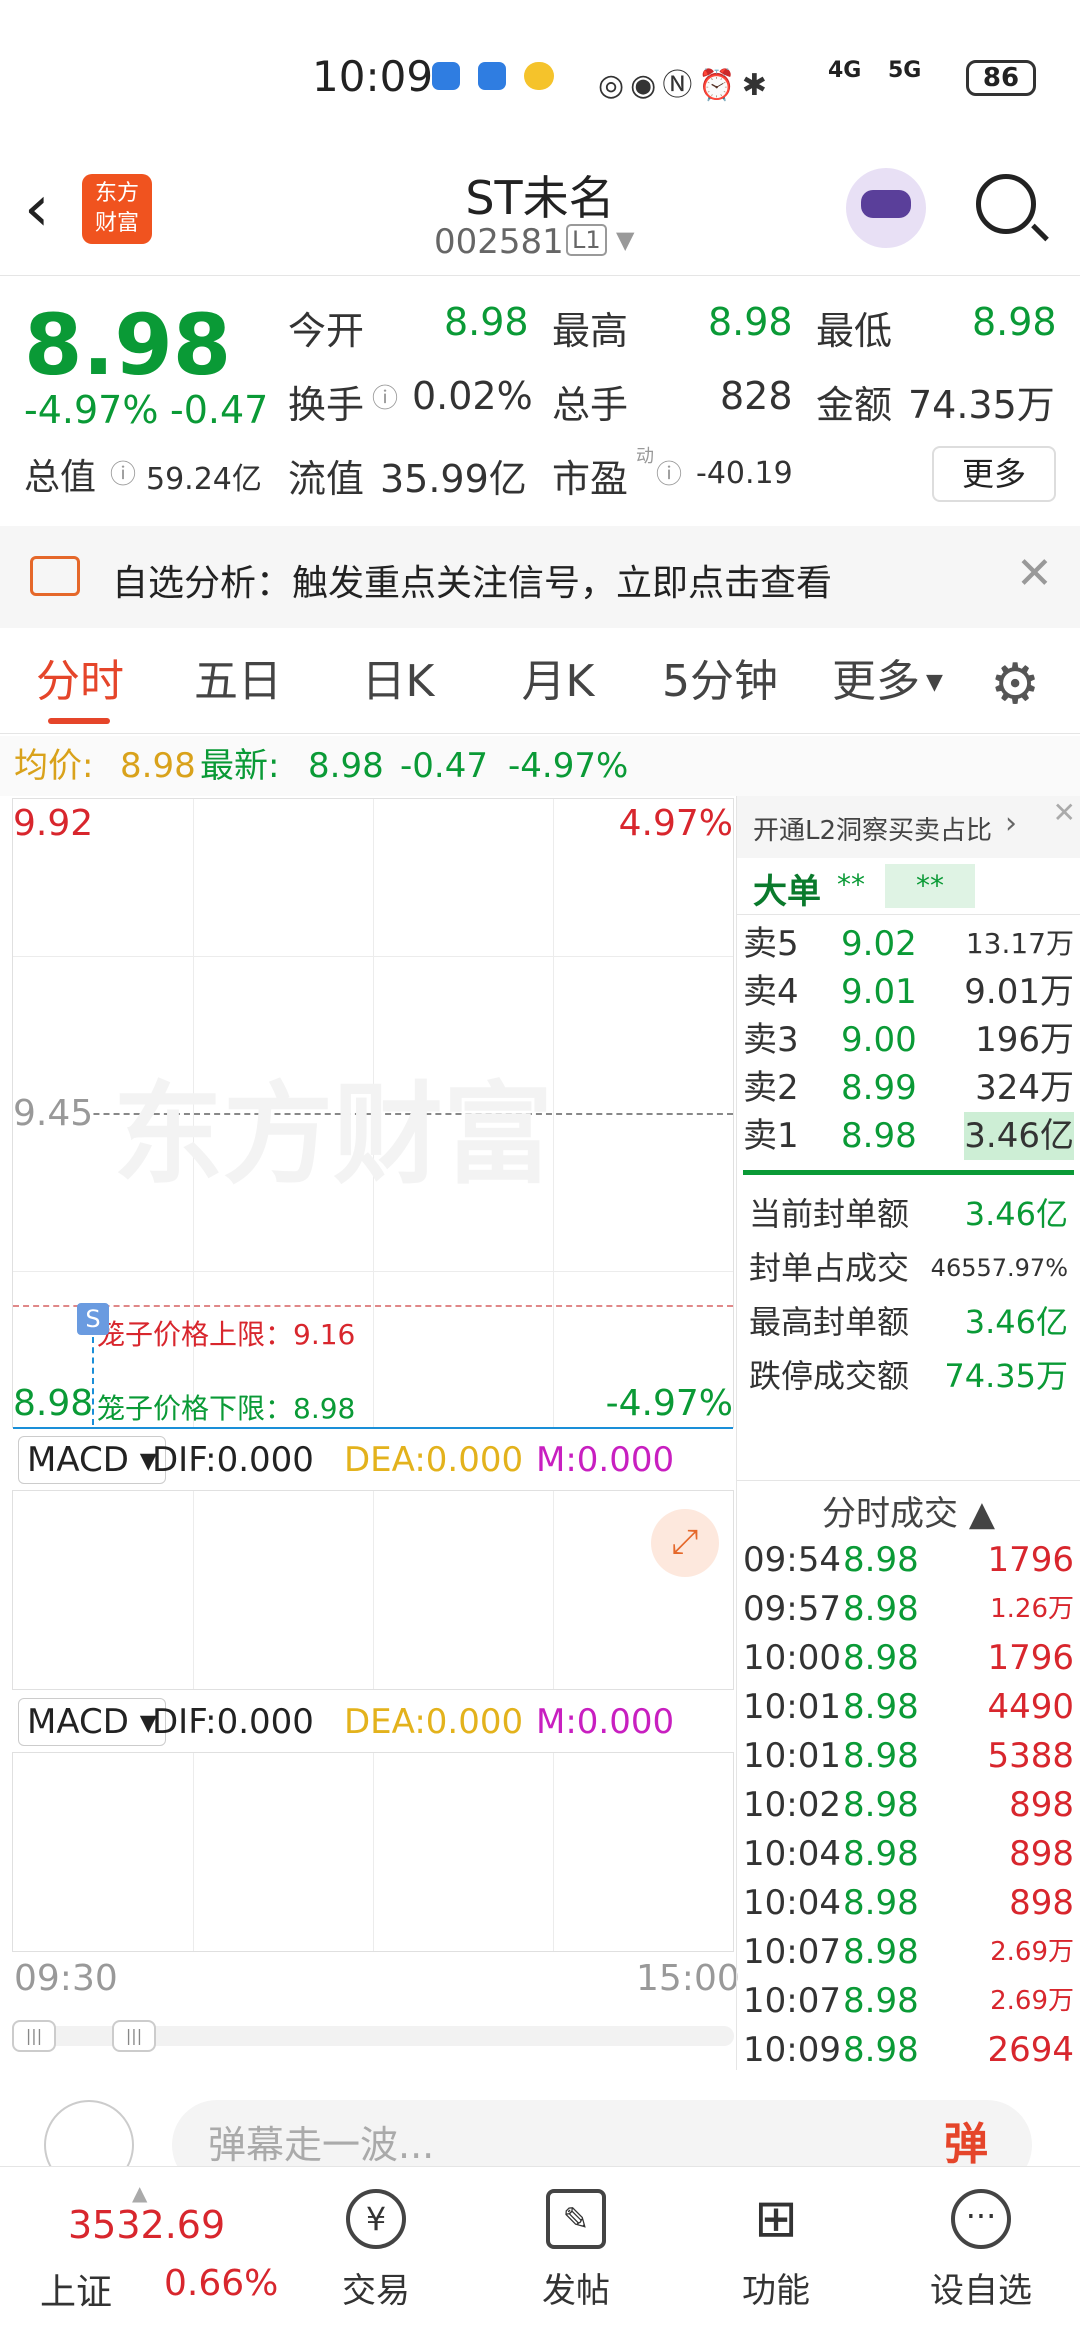  I want to click on stock-code: 002581, so click(499, 242).